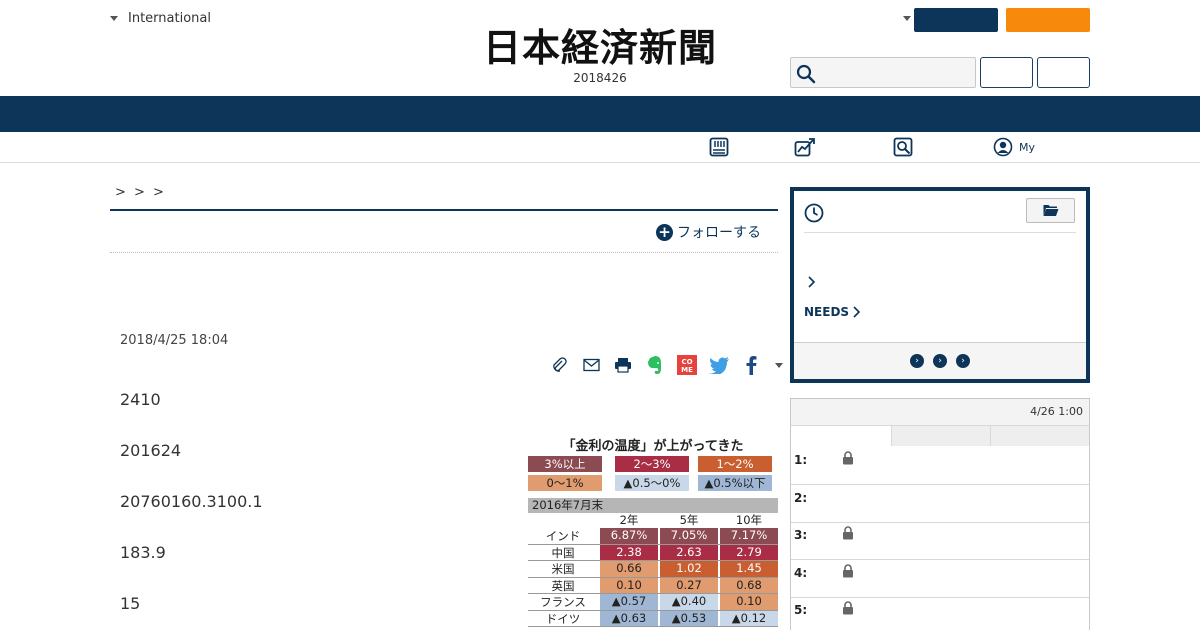  What do you see at coordinates (689, 536) in the screenshot?
I see `rate-cell: 7.05%` at bounding box center [689, 536].